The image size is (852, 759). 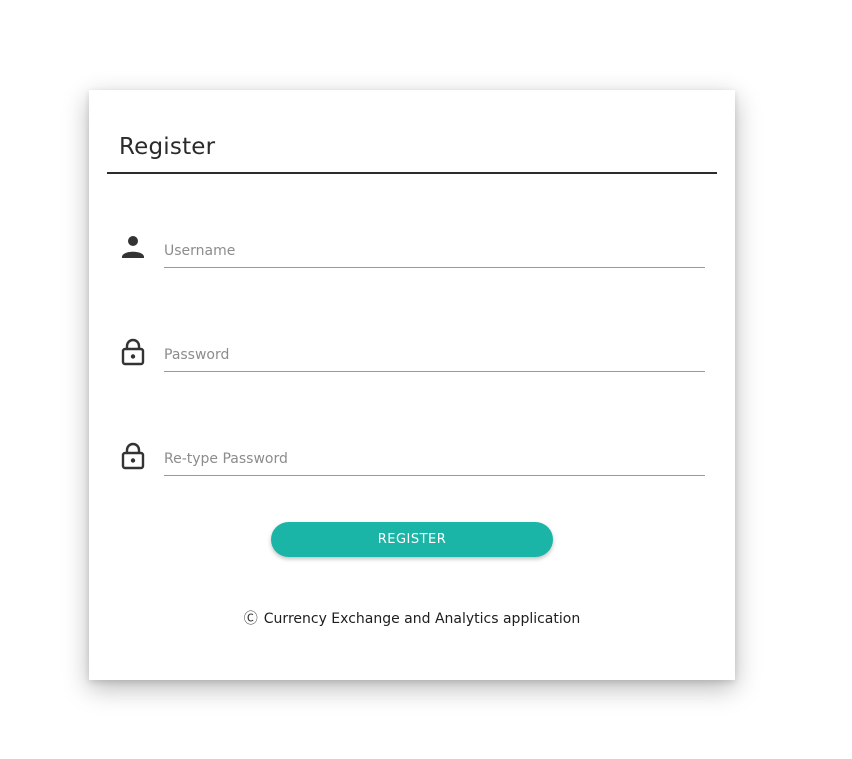 What do you see at coordinates (412, 173) in the screenshot?
I see `title-divider` at bounding box center [412, 173].